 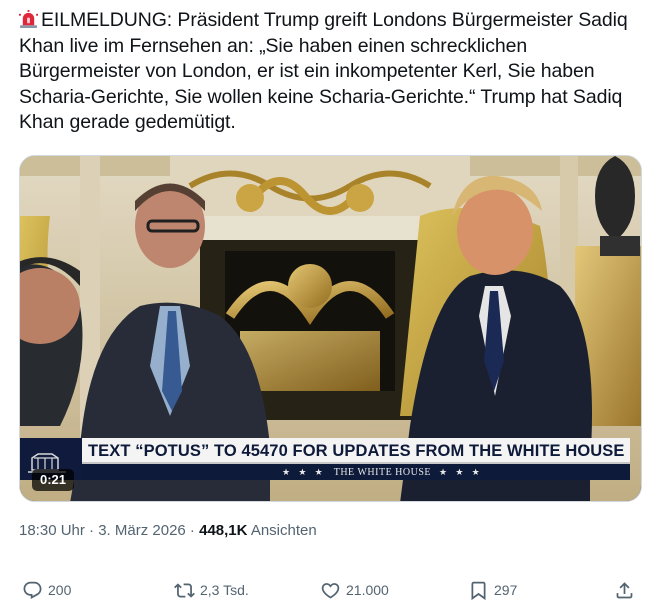 I want to click on stars-right: ★ ★ ★, so click(x=461, y=472).